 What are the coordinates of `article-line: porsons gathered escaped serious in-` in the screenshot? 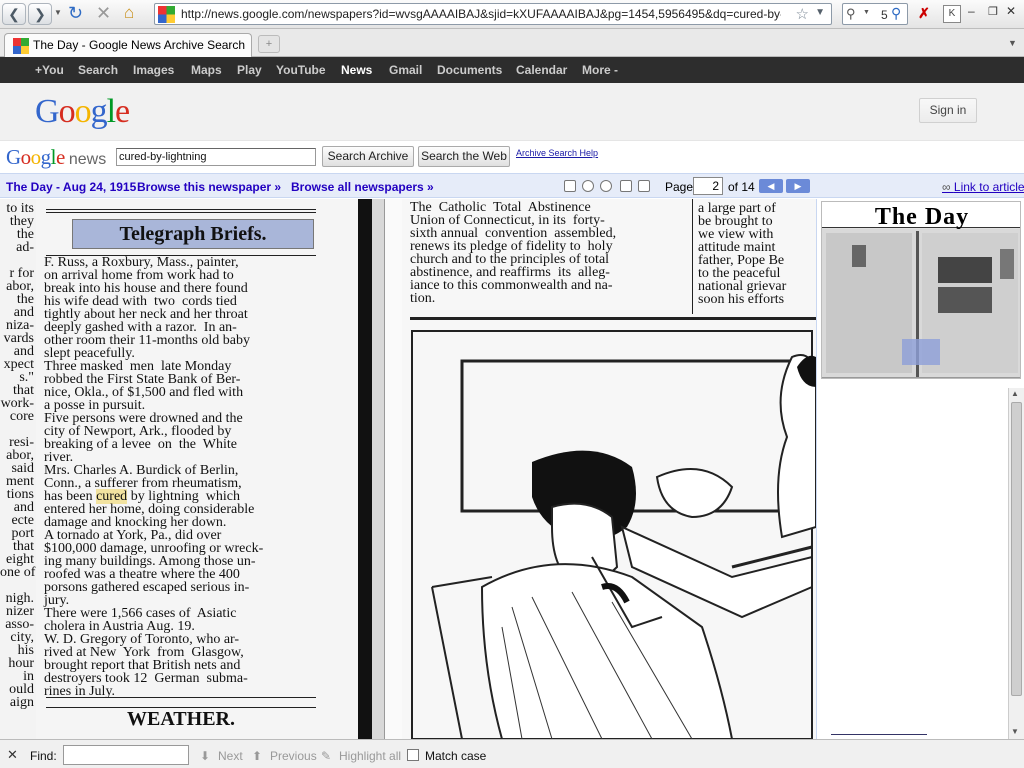 It's located at (147, 587).